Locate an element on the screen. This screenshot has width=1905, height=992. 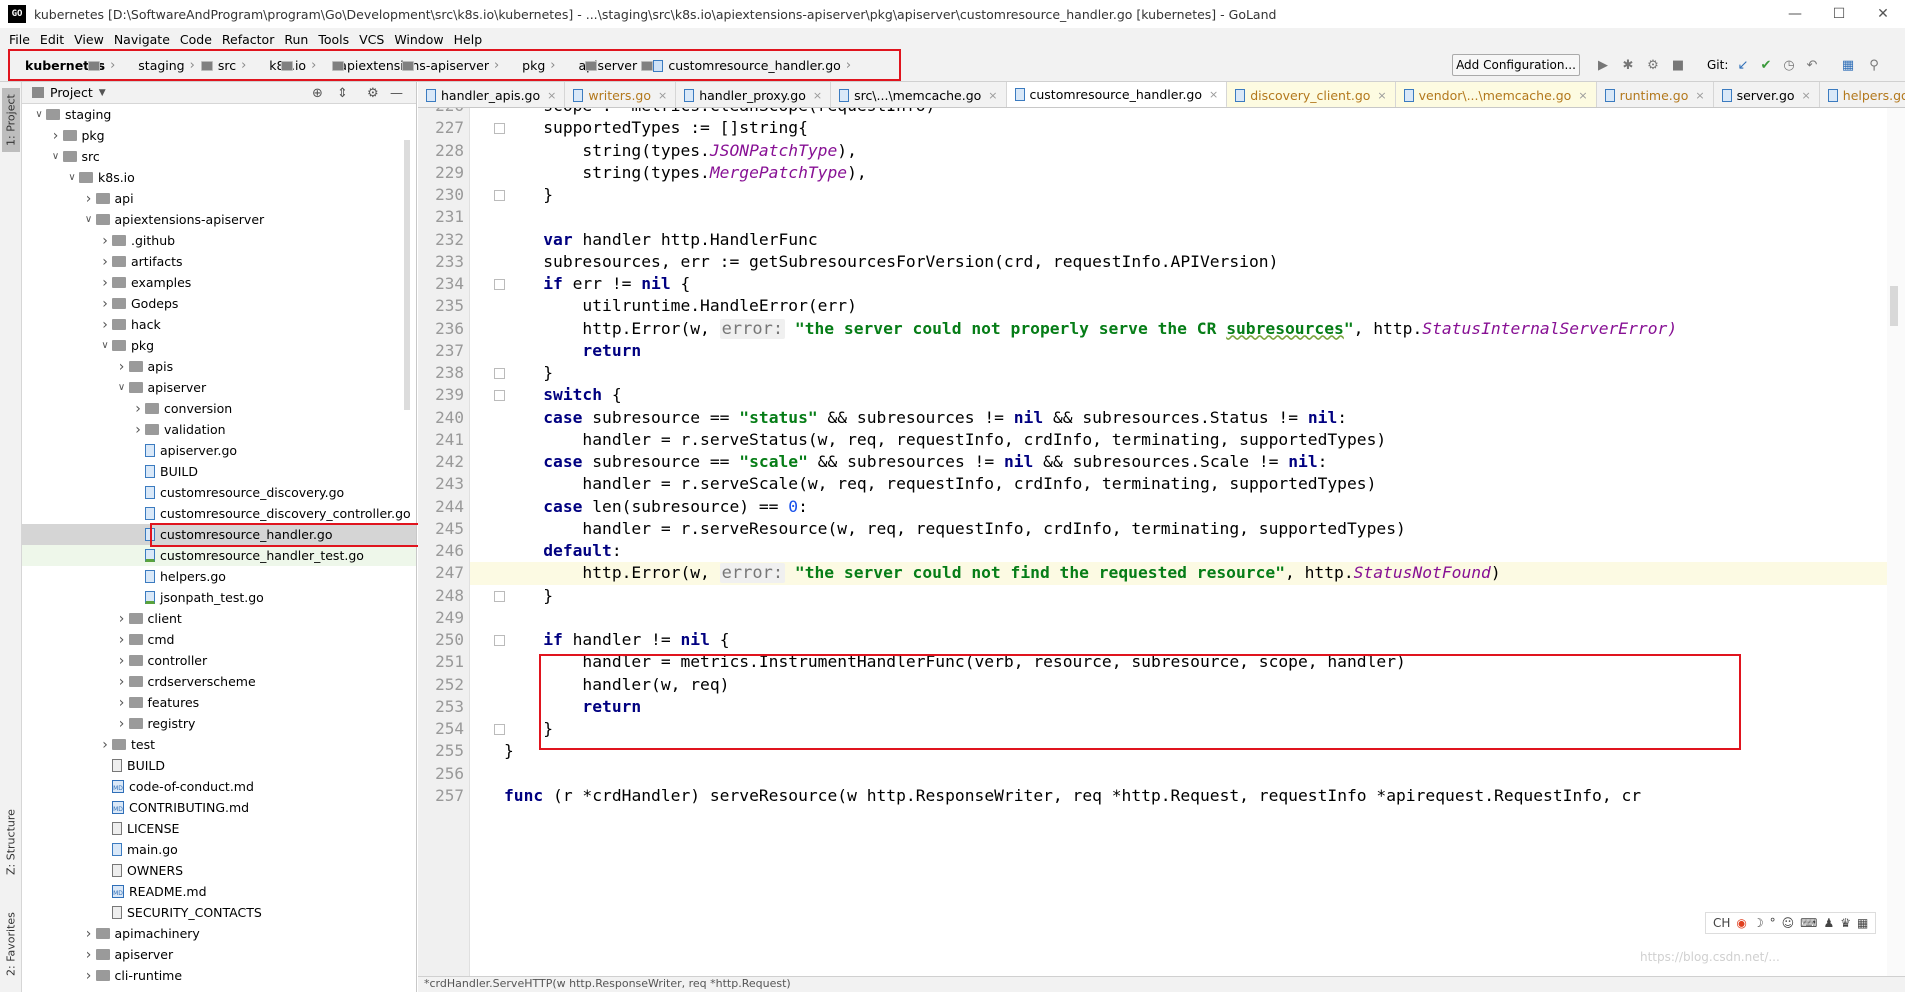
tree-item: › validation is located at coordinates (219, 429).